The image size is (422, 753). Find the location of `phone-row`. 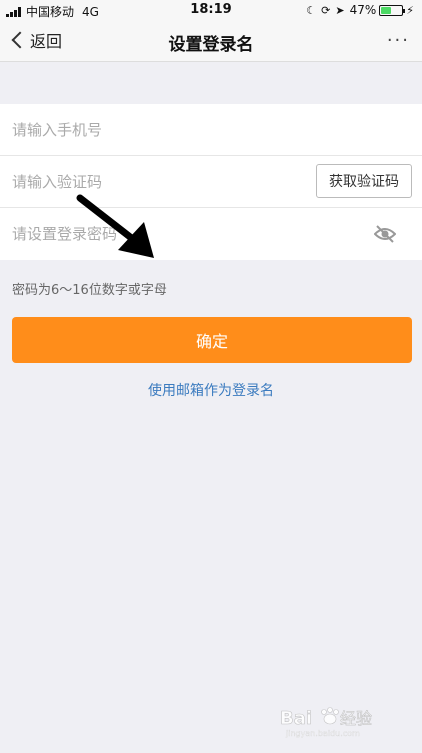

phone-row is located at coordinates (211, 130).